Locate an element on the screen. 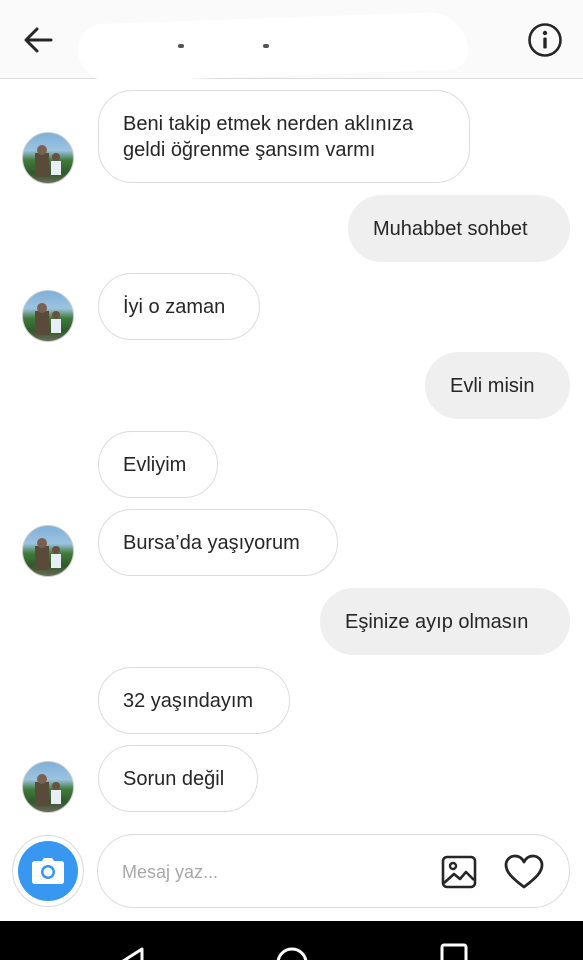  arrow-left-icon is located at coordinates (38, 40).